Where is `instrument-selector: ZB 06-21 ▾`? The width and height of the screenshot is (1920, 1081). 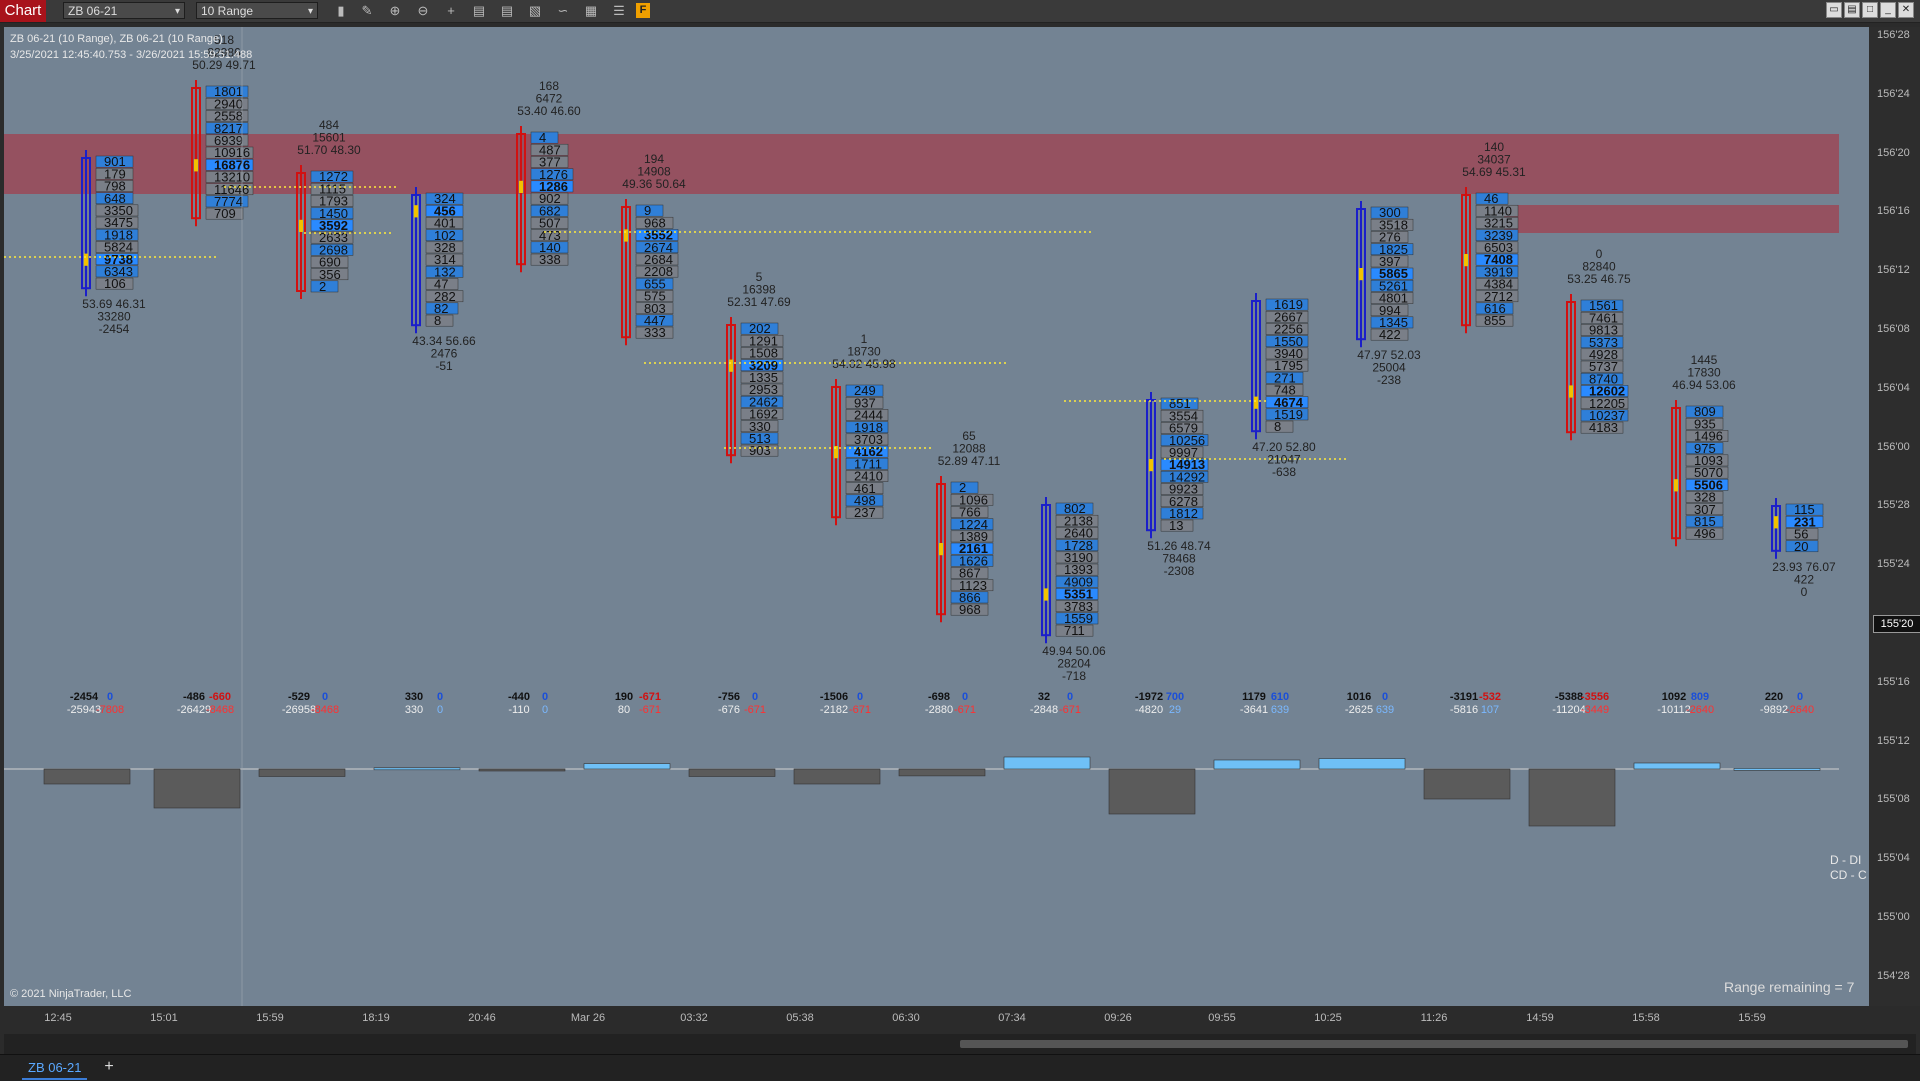 instrument-selector: ZB 06-21 ▾ is located at coordinates (124, 10).